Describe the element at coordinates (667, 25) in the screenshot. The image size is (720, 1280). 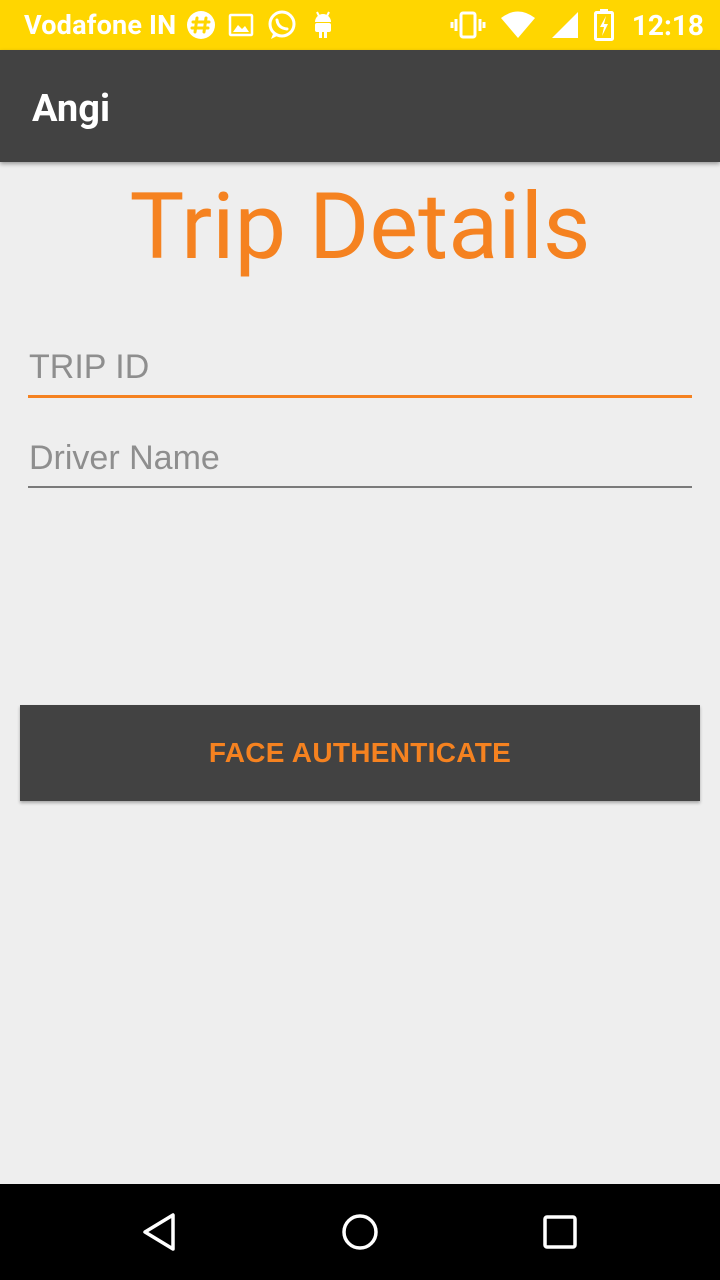
I see `status-clock: 12:18` at that location.